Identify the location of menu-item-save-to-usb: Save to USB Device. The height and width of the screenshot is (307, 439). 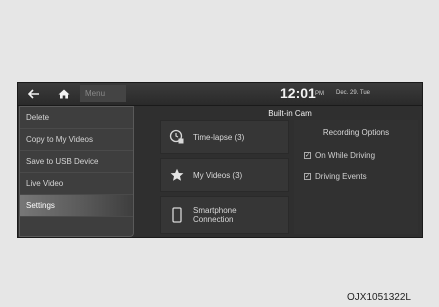
(76, 162).